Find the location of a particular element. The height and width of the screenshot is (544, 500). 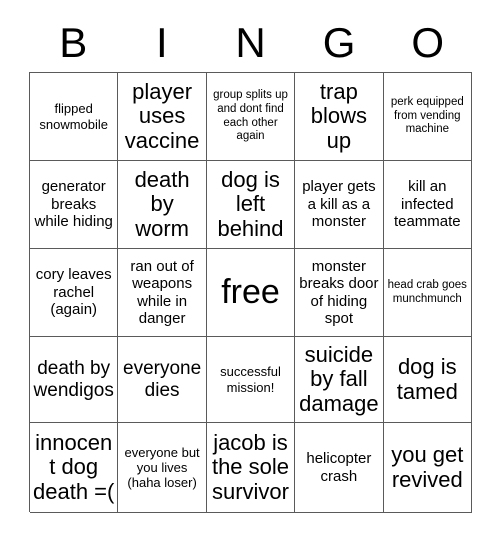

bingo-cell: death by worm is located at coordinates (162, 205).